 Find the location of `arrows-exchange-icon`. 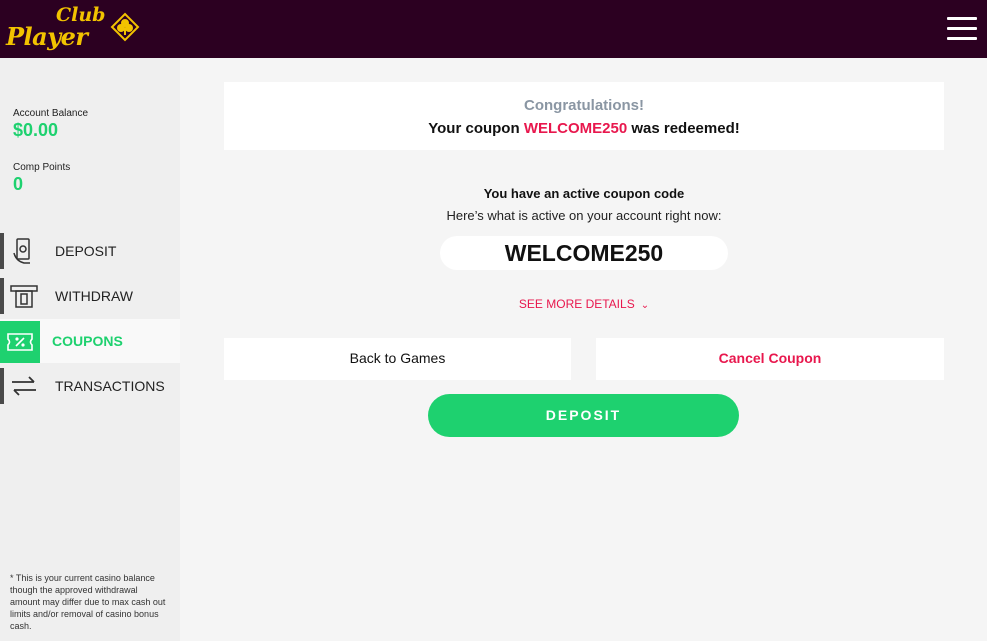

arrows-exchange-icon is located at coordinates (24, 386).